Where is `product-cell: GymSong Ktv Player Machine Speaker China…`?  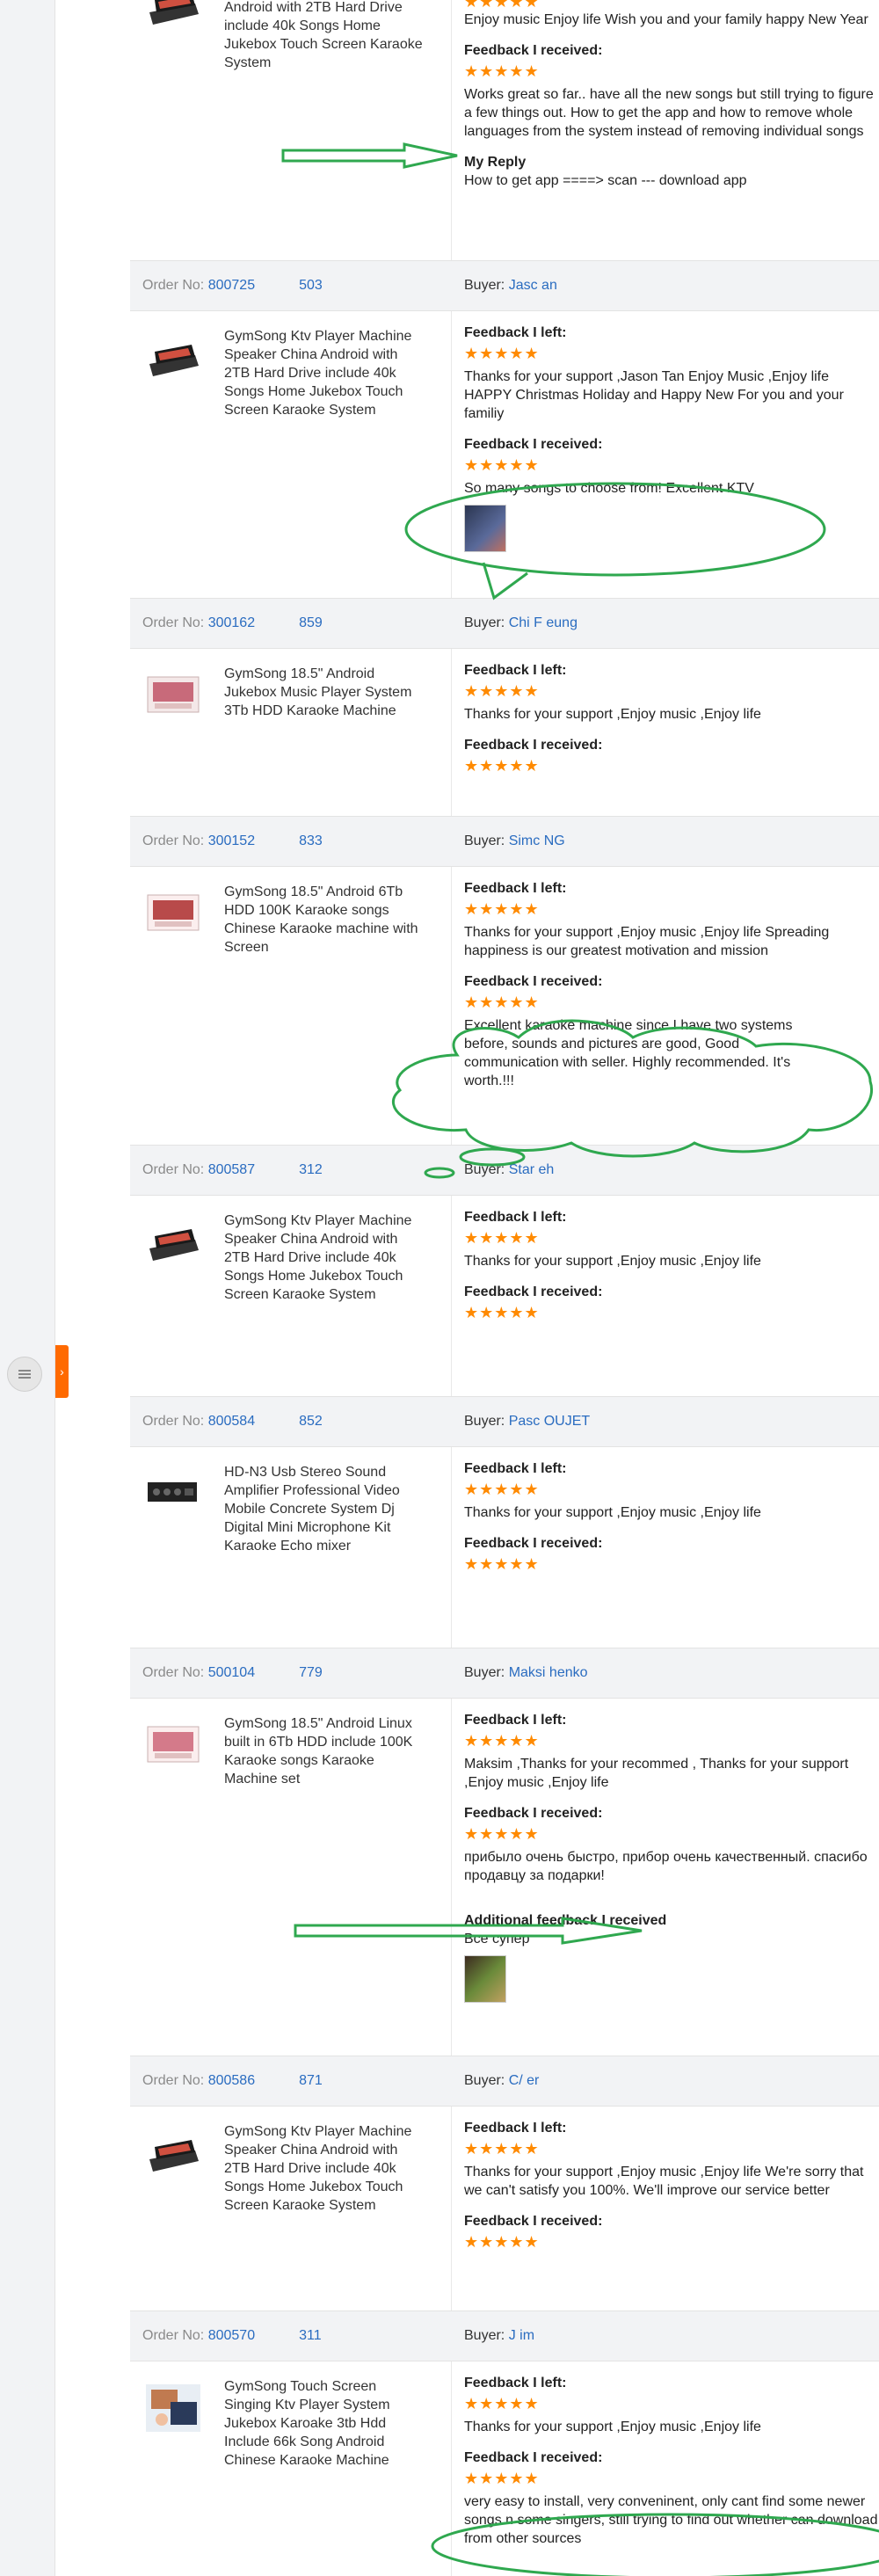
product-cell: GymSong Ktv Player Machine Speaker China… is located at coordinates (291, 2208).